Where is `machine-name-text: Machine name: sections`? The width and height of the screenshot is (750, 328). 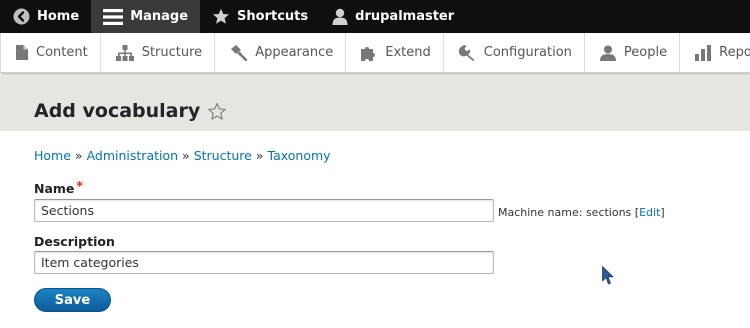 machine-name-text: Machine name: sections is located at coordinates (565, 212).